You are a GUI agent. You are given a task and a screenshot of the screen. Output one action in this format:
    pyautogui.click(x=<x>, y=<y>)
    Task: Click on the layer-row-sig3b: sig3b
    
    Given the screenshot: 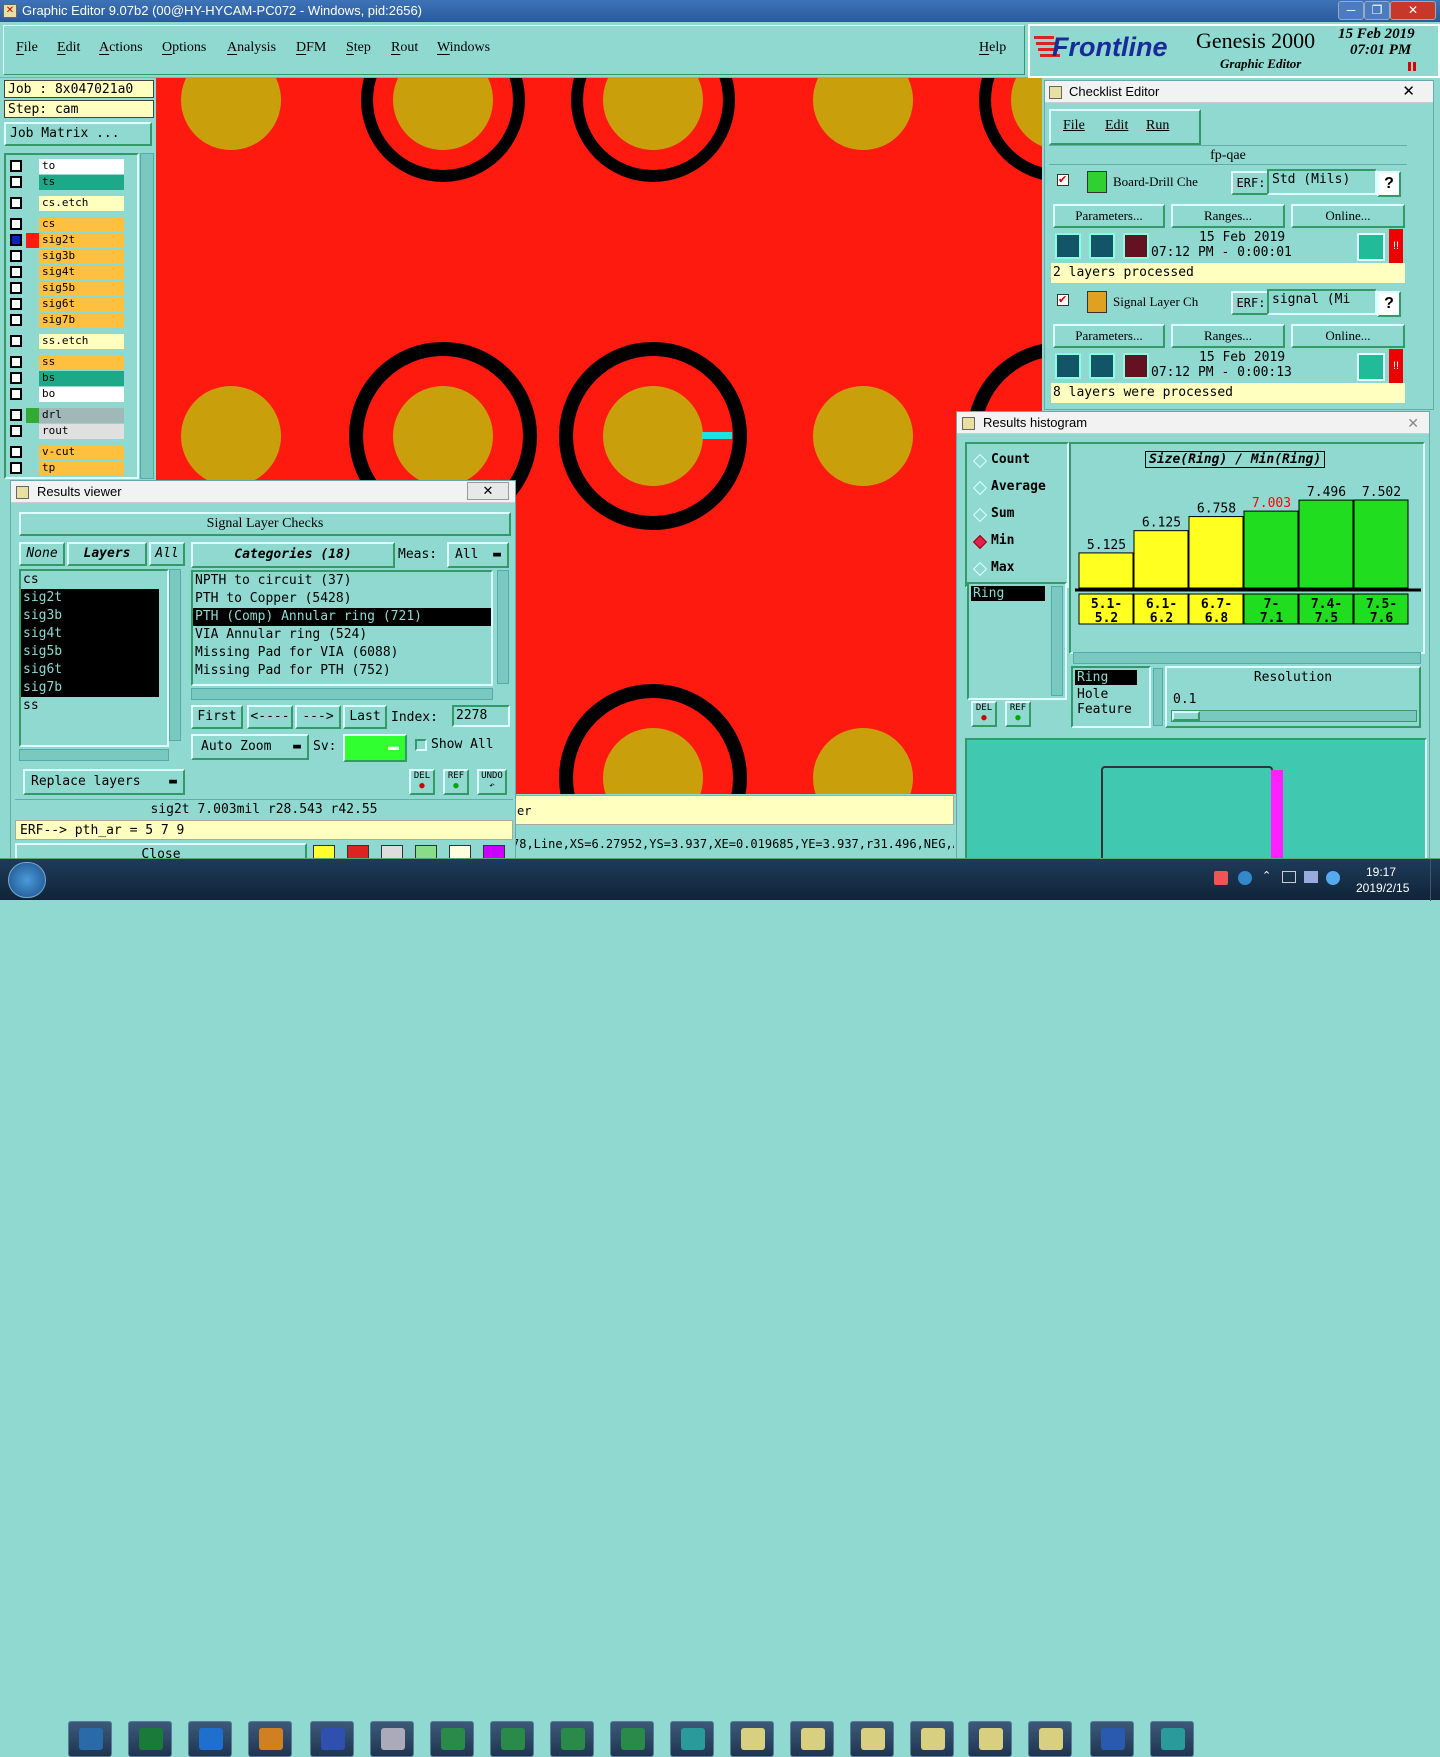 What is the action you would take?
    pyautogui.click(x=66, y=256)
    